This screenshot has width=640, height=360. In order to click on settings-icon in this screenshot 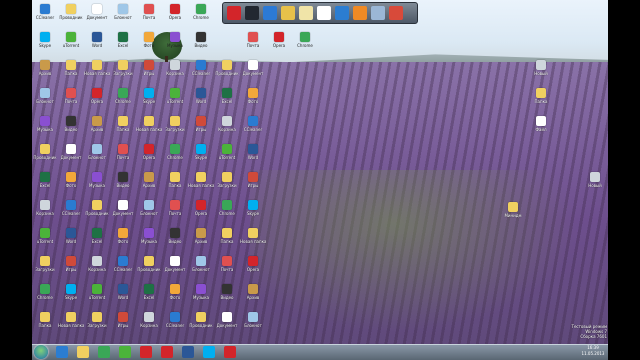, I will do `click(378, 13)`.